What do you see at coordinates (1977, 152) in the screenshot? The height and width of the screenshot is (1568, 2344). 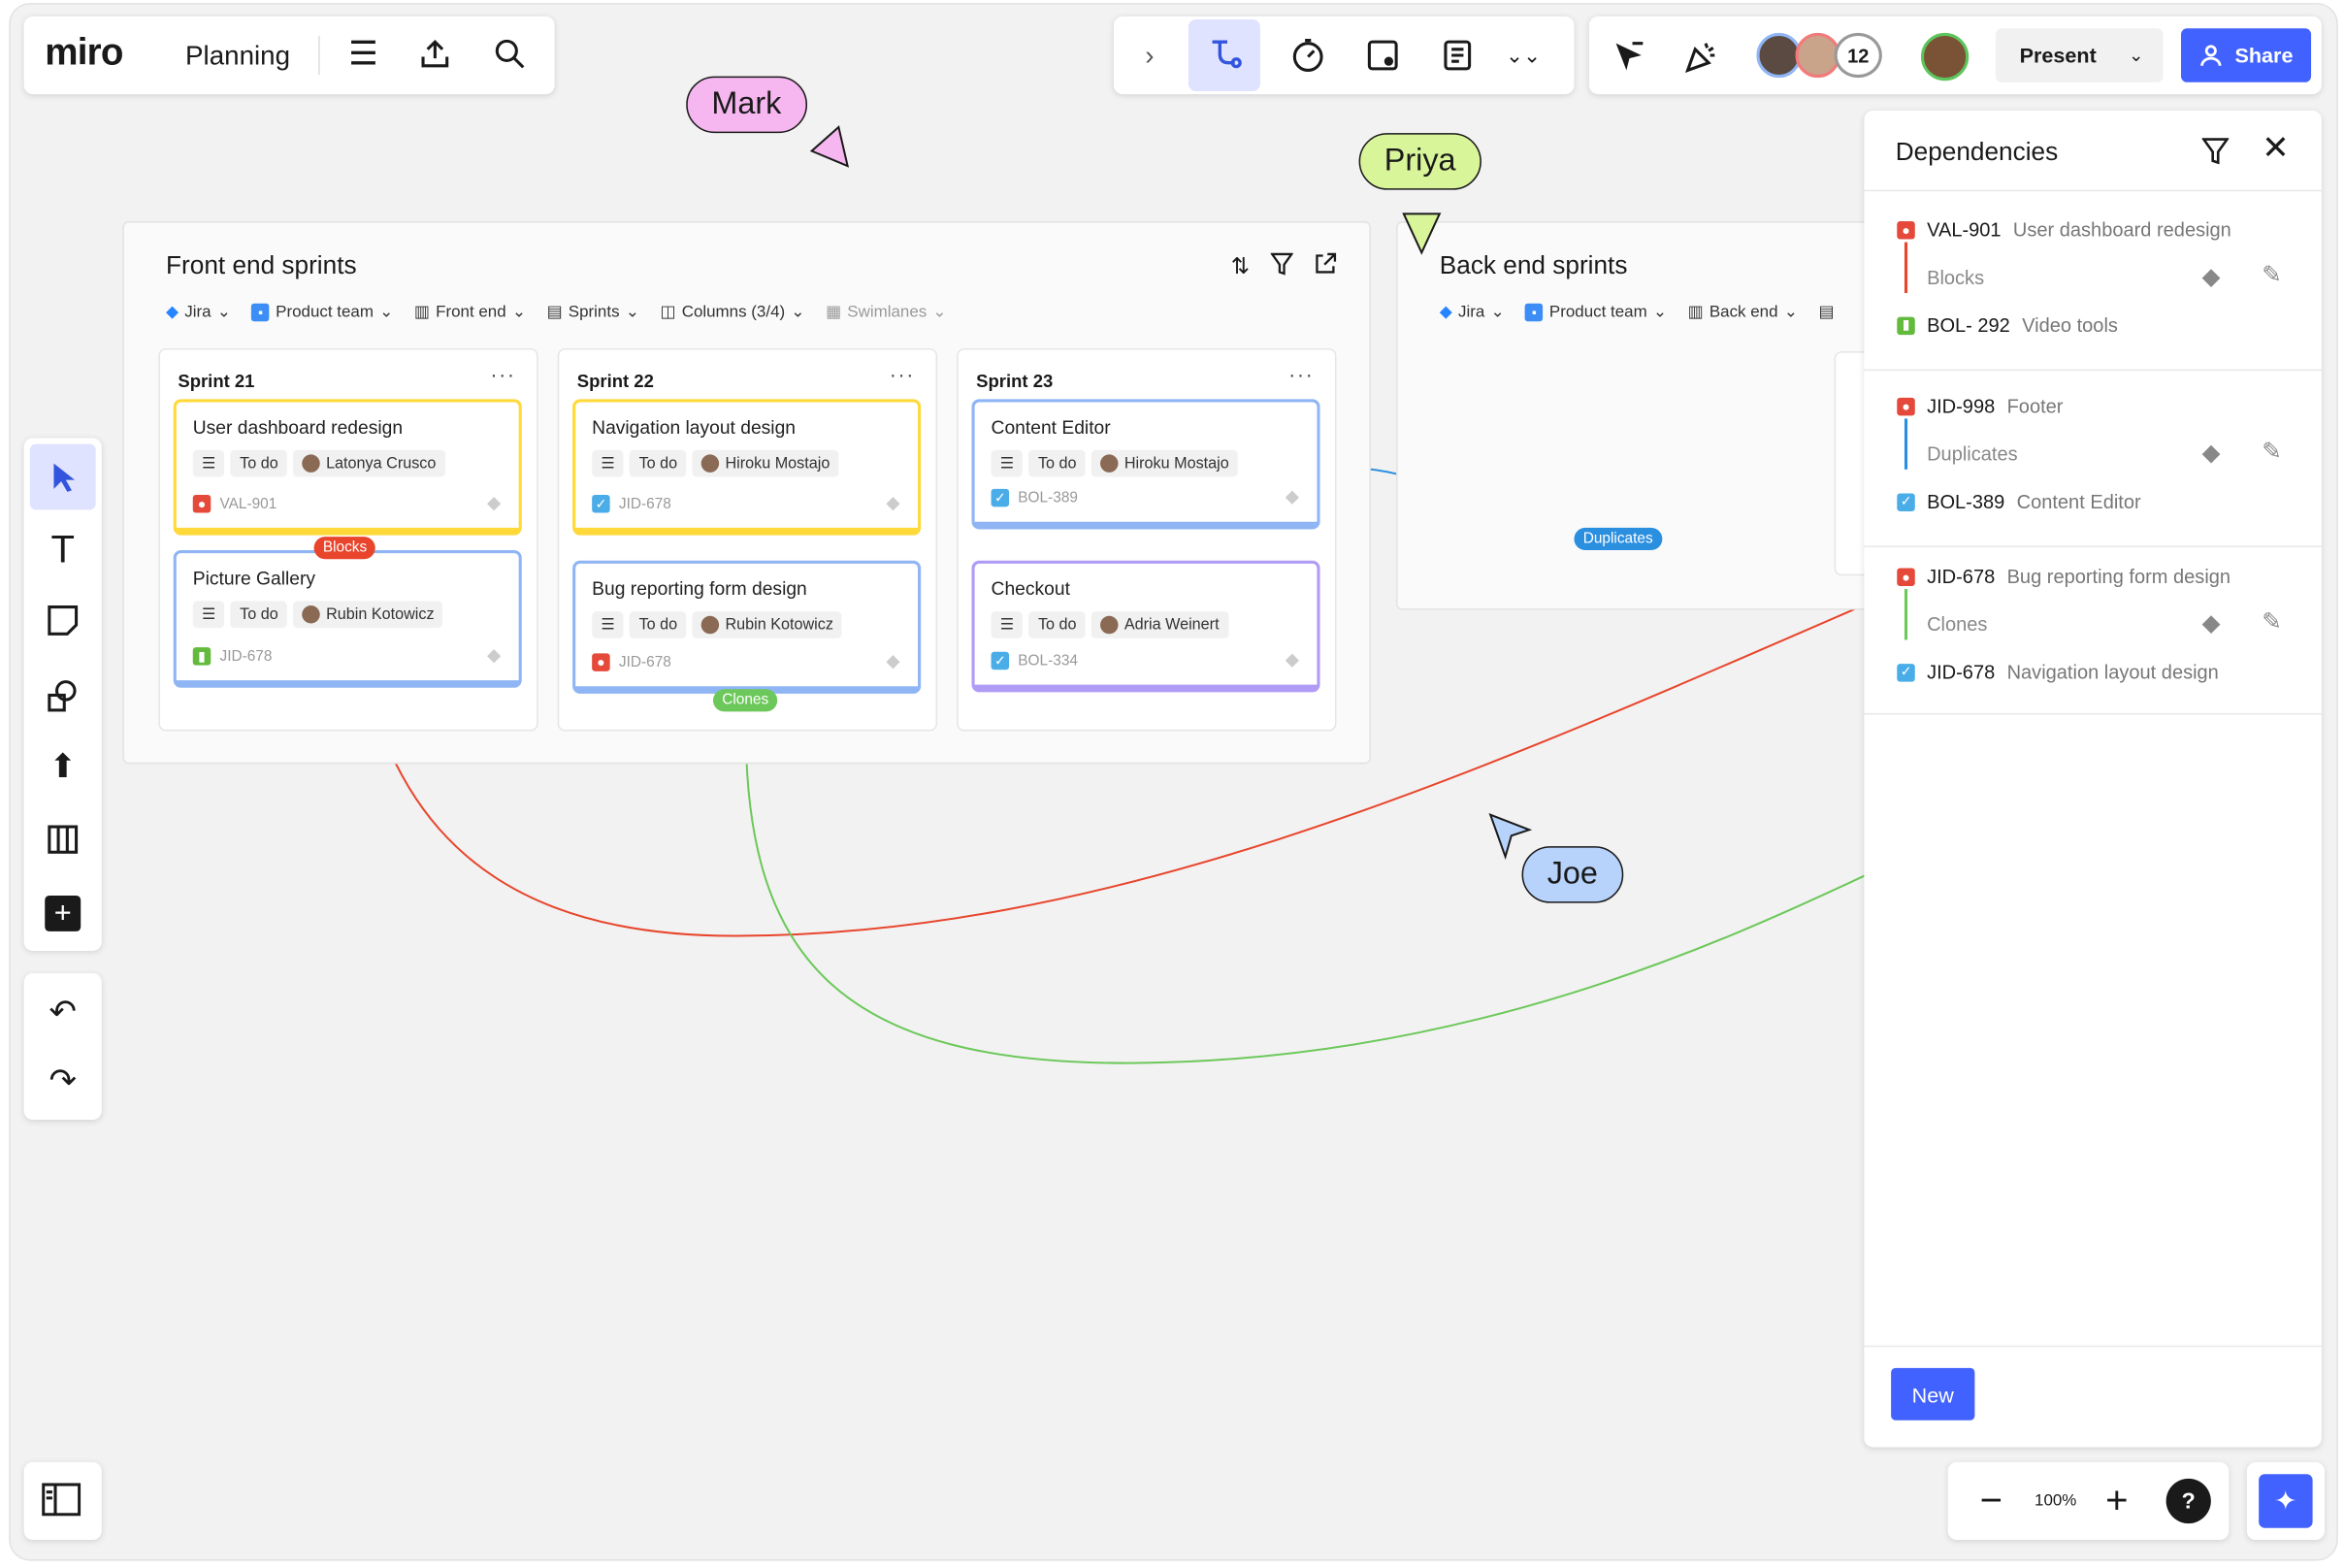 I see `panel-title: Dependencies` at bounding box center [1977, 152].